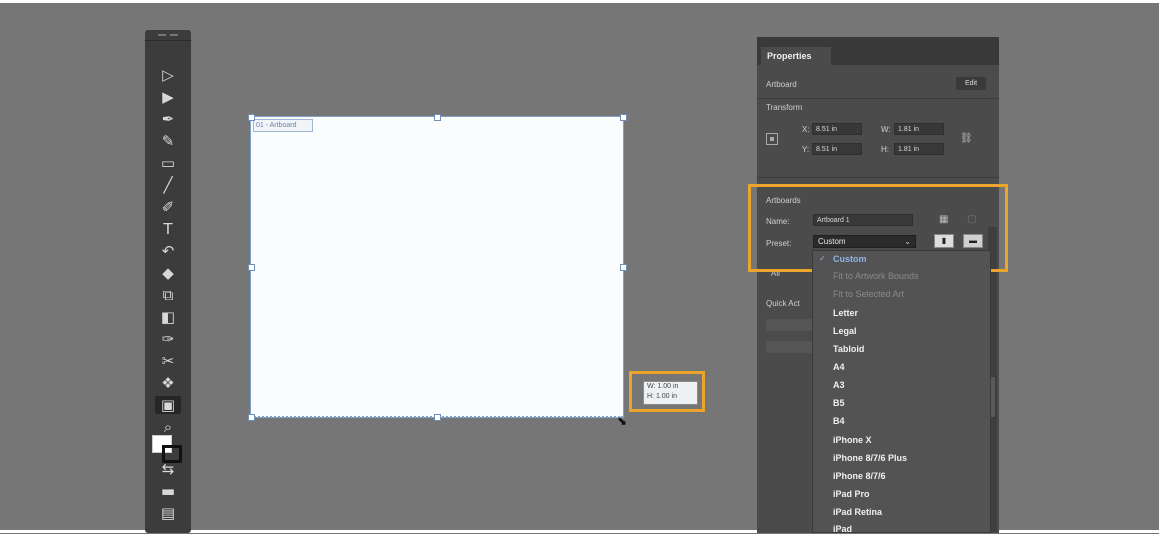  What do you see at coordinates (848, 349) in the screenshot?
I see `preset-option: Tabloid` at bounding box center [848, 349].